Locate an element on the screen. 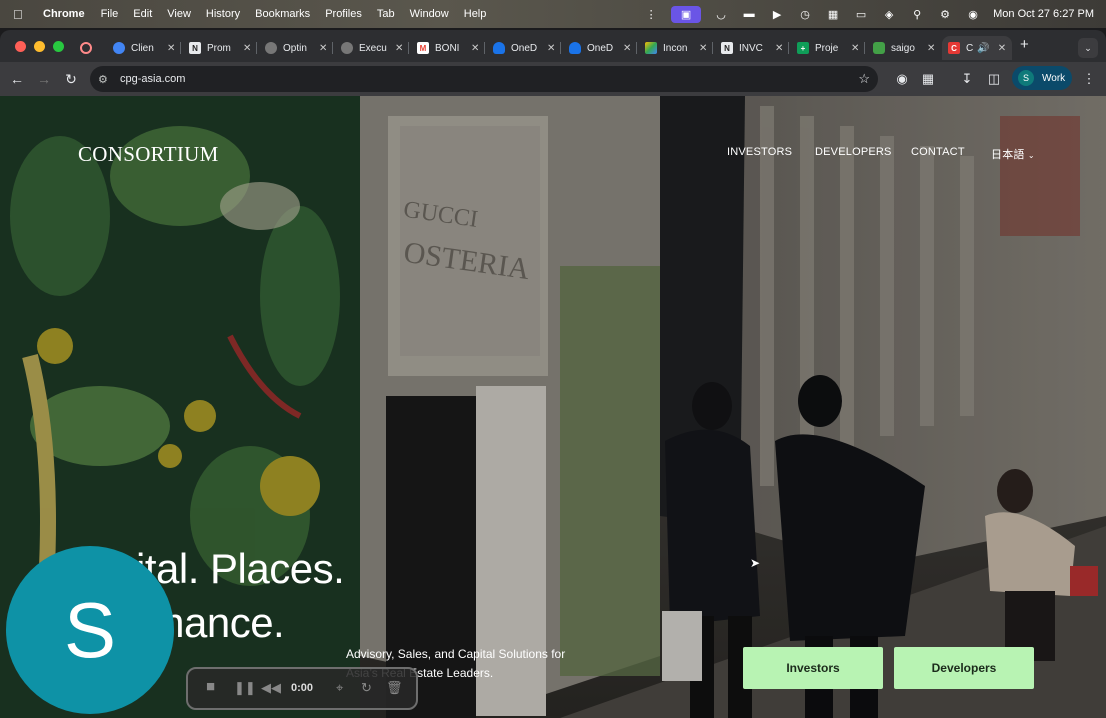  url-text: cpg-asia.com is located at coordinates (152, 79).